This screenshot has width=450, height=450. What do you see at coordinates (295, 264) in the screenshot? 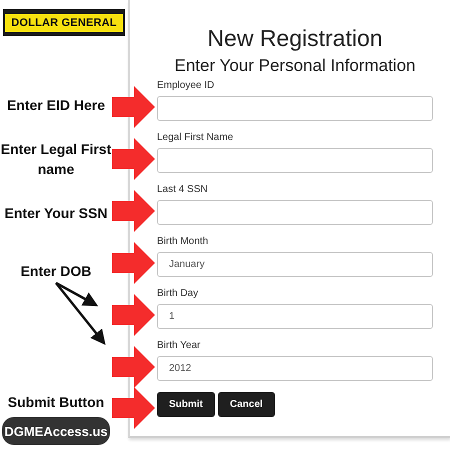
I see `input-field: January` at bounding box center [295, 264].